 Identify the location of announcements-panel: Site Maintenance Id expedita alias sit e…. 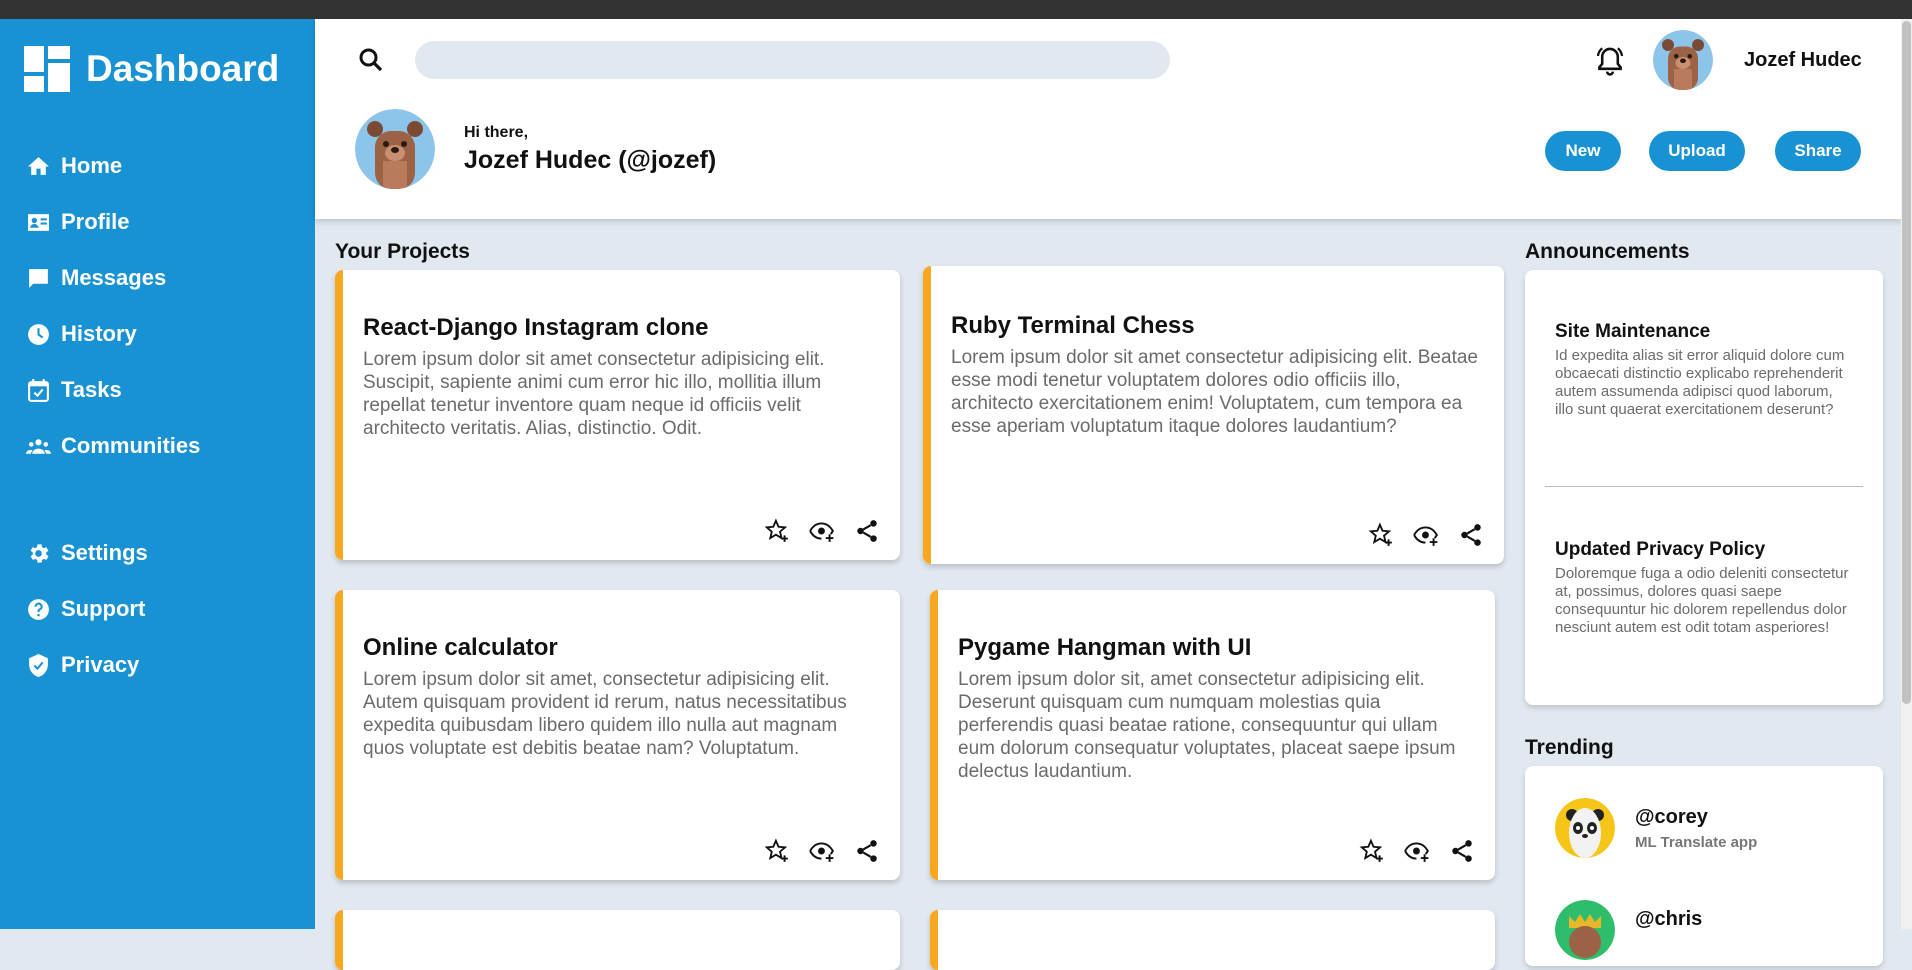
(1704, 487).